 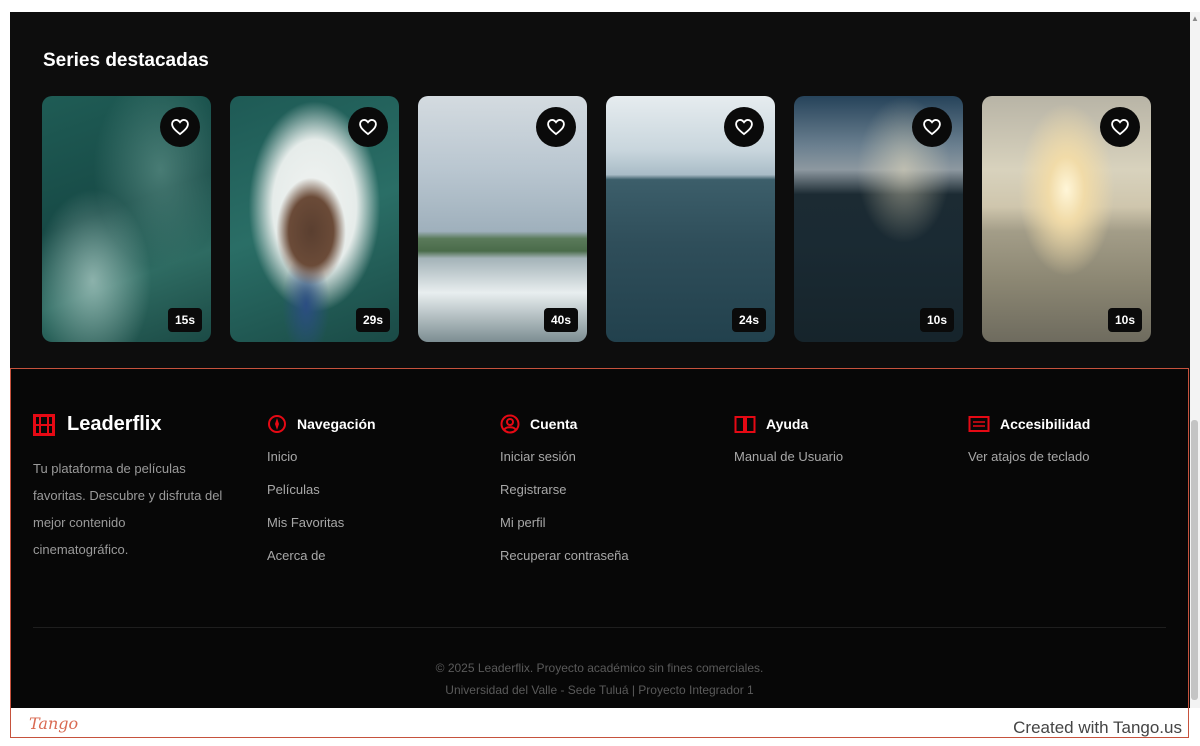 I want to click on footer-link-inicio: Inicio, so click(x=321, y=465).